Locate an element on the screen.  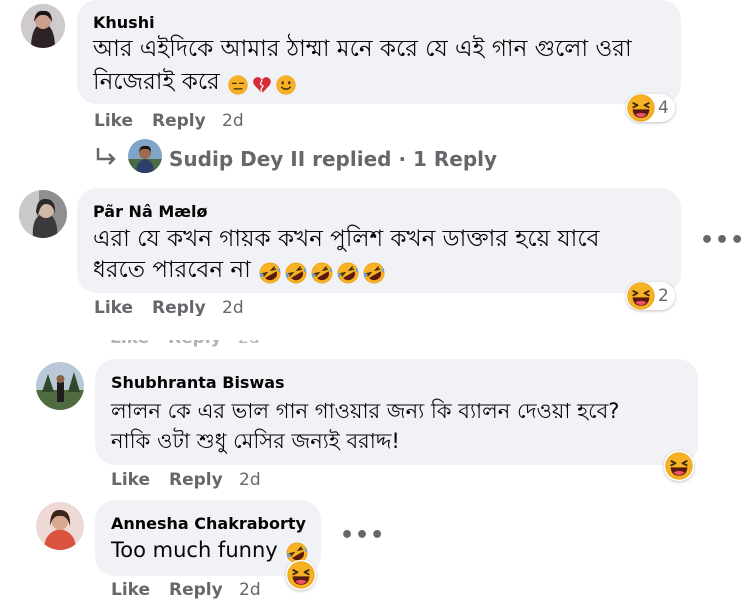
comment-text-line-wrap: Too much funny is located at coordinates (210, 550).